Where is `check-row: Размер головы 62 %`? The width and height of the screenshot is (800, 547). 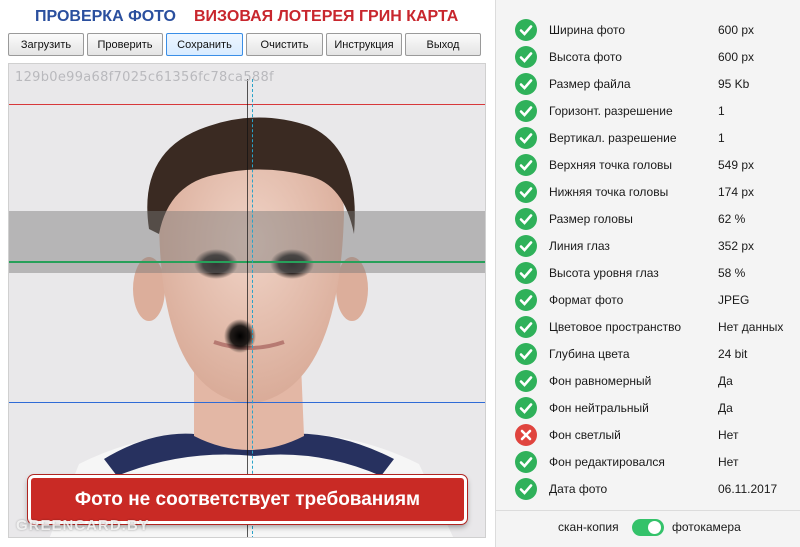
check-row: Размер головы 62 % is located at coordinates (648, 218).